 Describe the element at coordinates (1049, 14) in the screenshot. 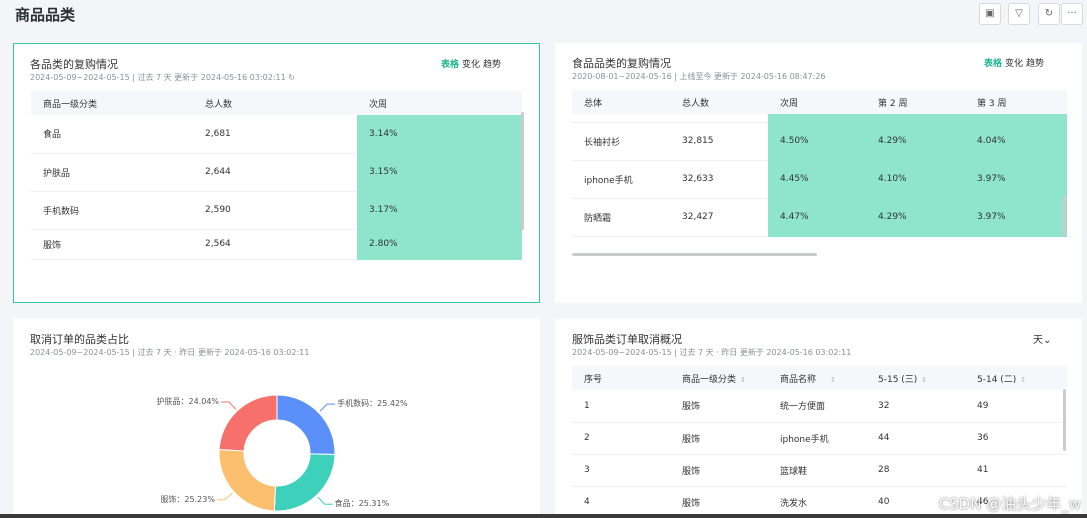

I see `refresh-button: ↻` at that location.